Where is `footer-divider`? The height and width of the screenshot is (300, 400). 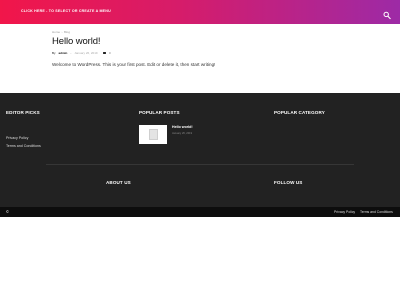 footer-divider is located at coordinates (200, 164).